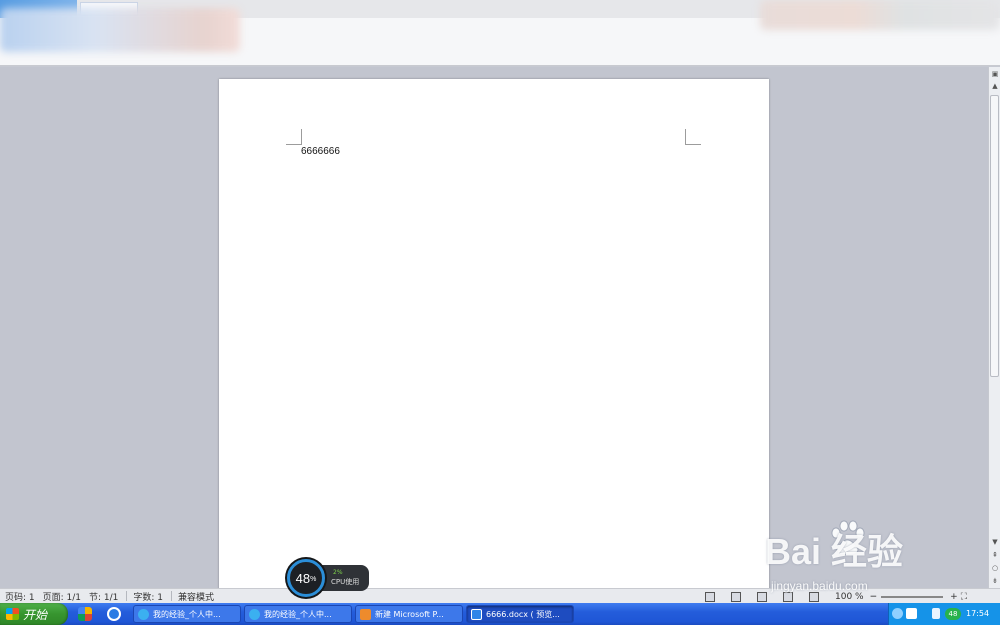 This screenshot has height=625, width=1000. I want to click on outline-view-icon, so click(762, 596).